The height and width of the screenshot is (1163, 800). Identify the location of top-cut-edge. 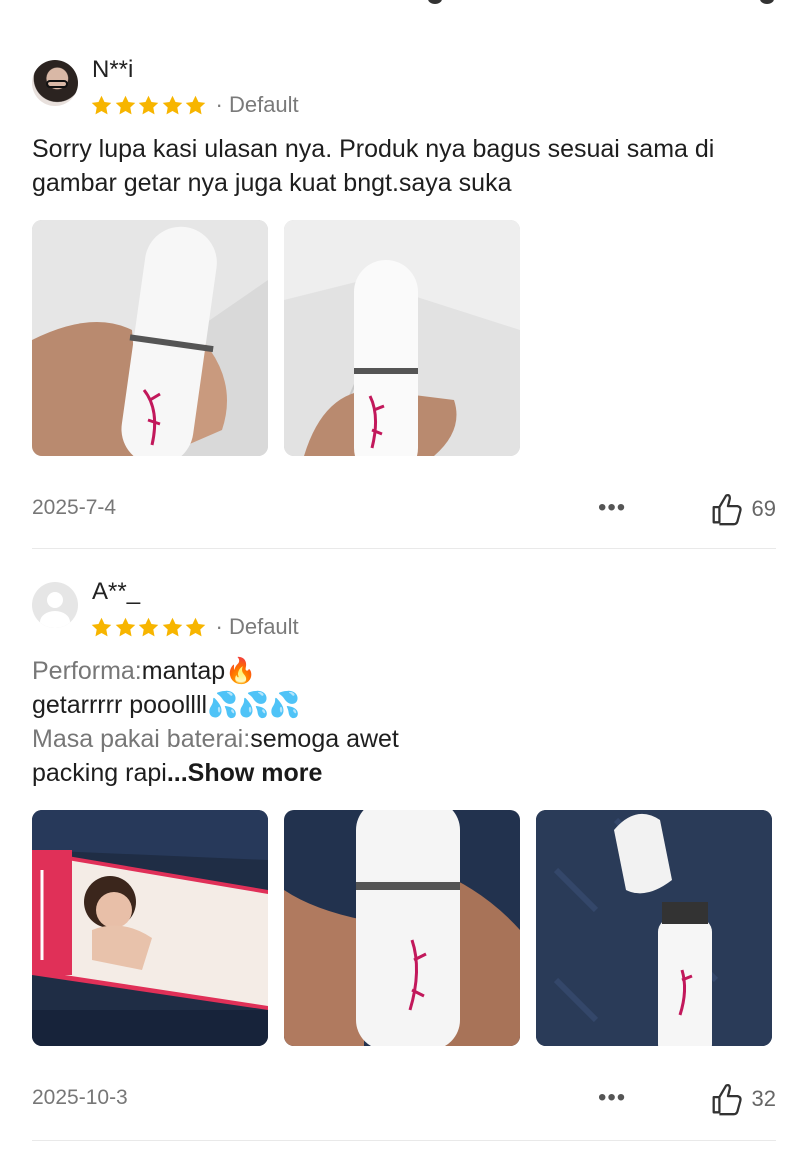
(400, 3).